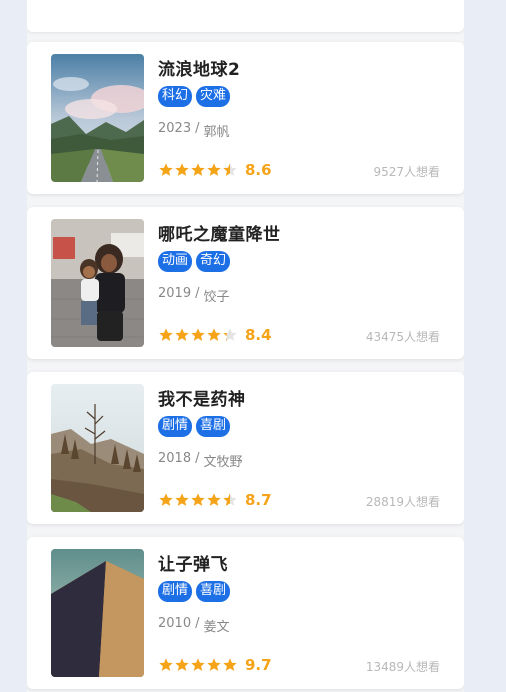 The width and height of the screenshot is (506, 692). I want to click on genre-tag: 奇幻, so click(213, 261).